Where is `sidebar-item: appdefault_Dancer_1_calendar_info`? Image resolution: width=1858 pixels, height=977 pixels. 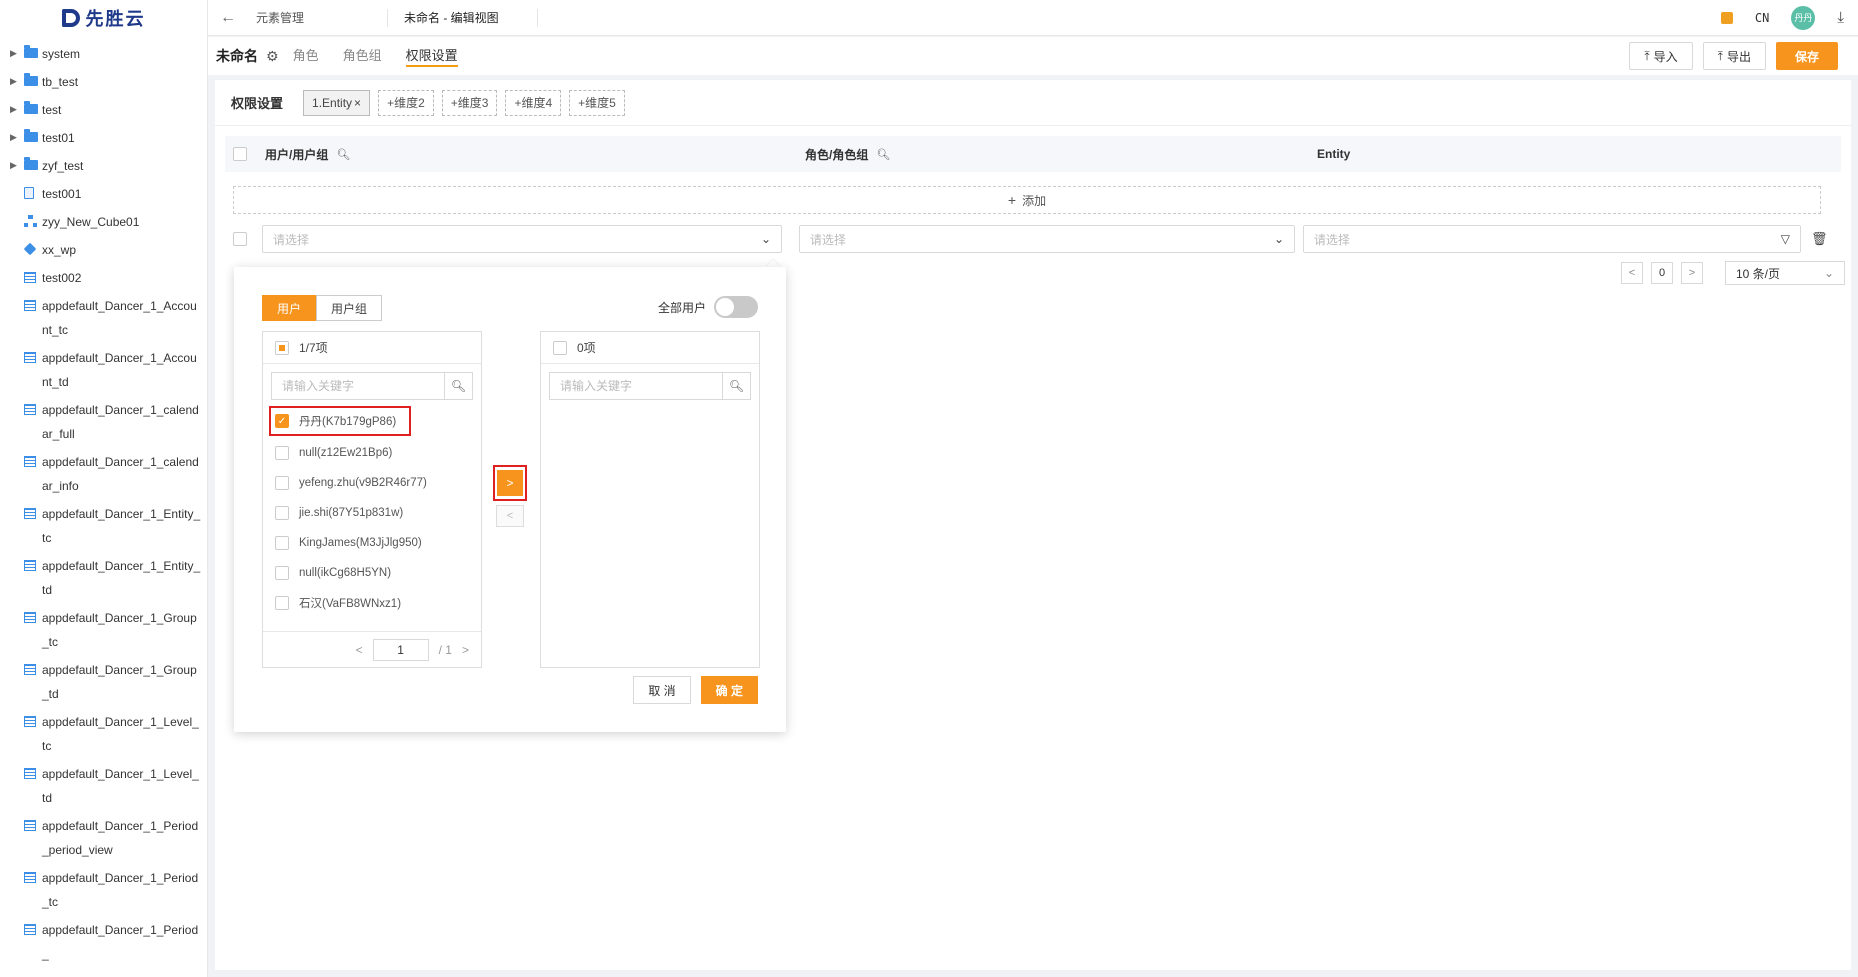 sidebar-item: appdefault_Dancer_1_calendar_info is located at coordinates (103, 474).